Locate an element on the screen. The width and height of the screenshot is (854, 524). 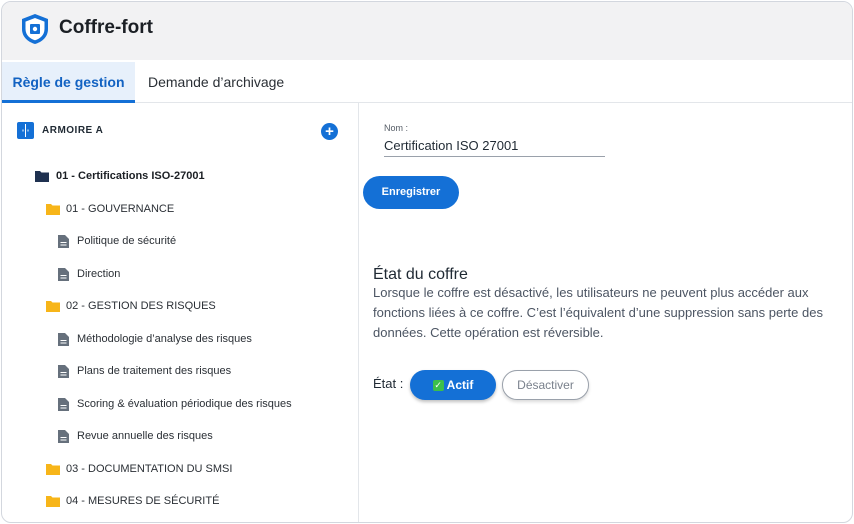
etat-title: État du coffre is located at coordinates (420, 274).